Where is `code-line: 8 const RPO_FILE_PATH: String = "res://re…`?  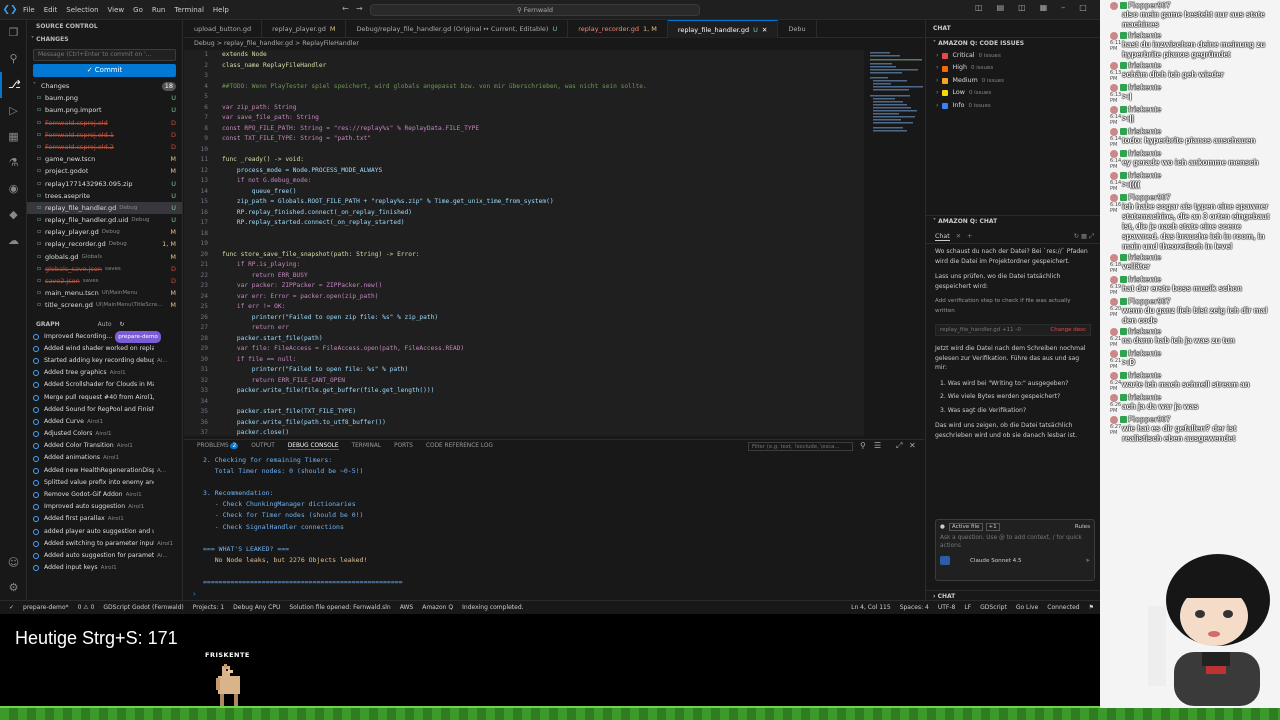
code-line: 8 const RPO_FILE_PATH: String = "res://re… is located at coordinates (524, 129).